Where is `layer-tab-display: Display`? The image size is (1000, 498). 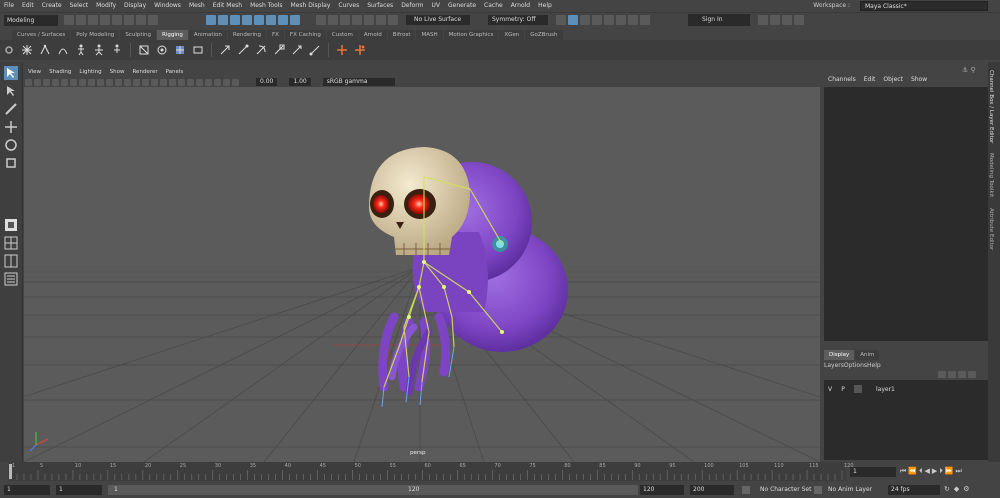 layer-tab-display: Display is located at coordinates (839, 355).